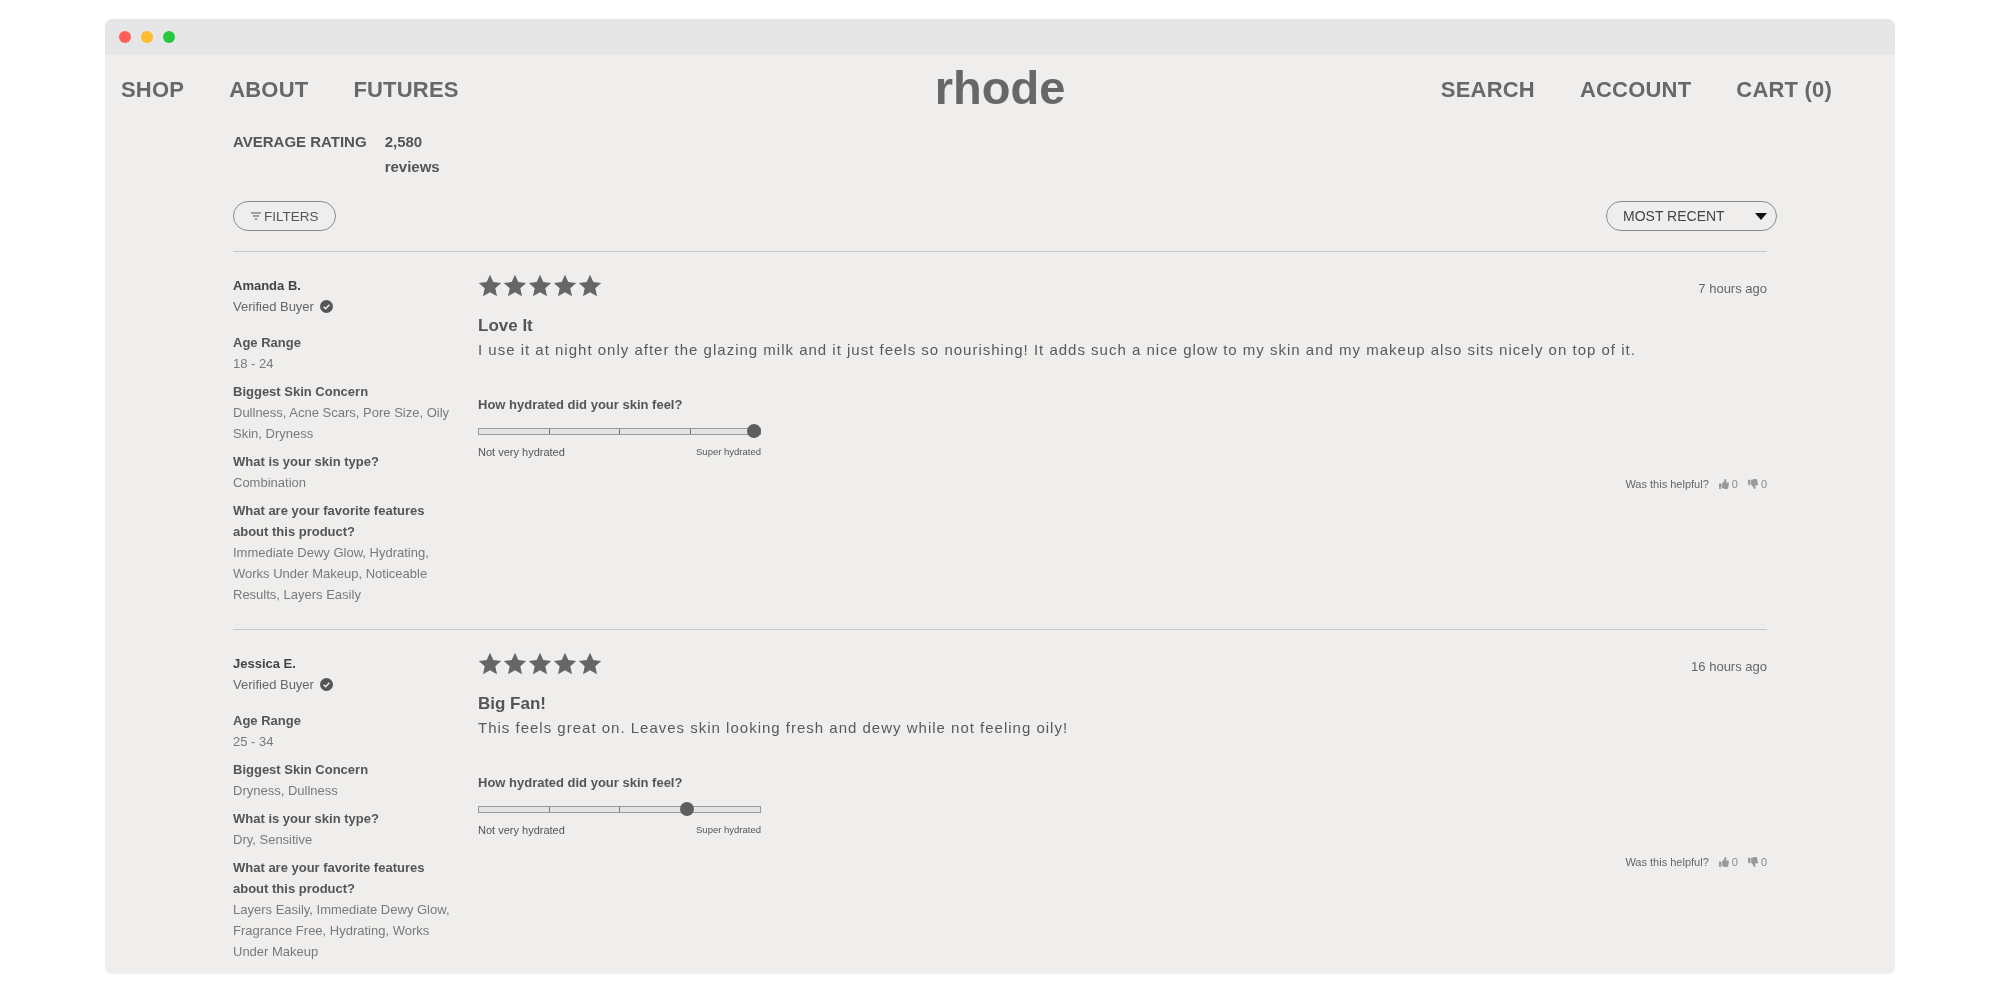  I want to click on attribute-value: Dryness, Dullness, so click(286, 791).